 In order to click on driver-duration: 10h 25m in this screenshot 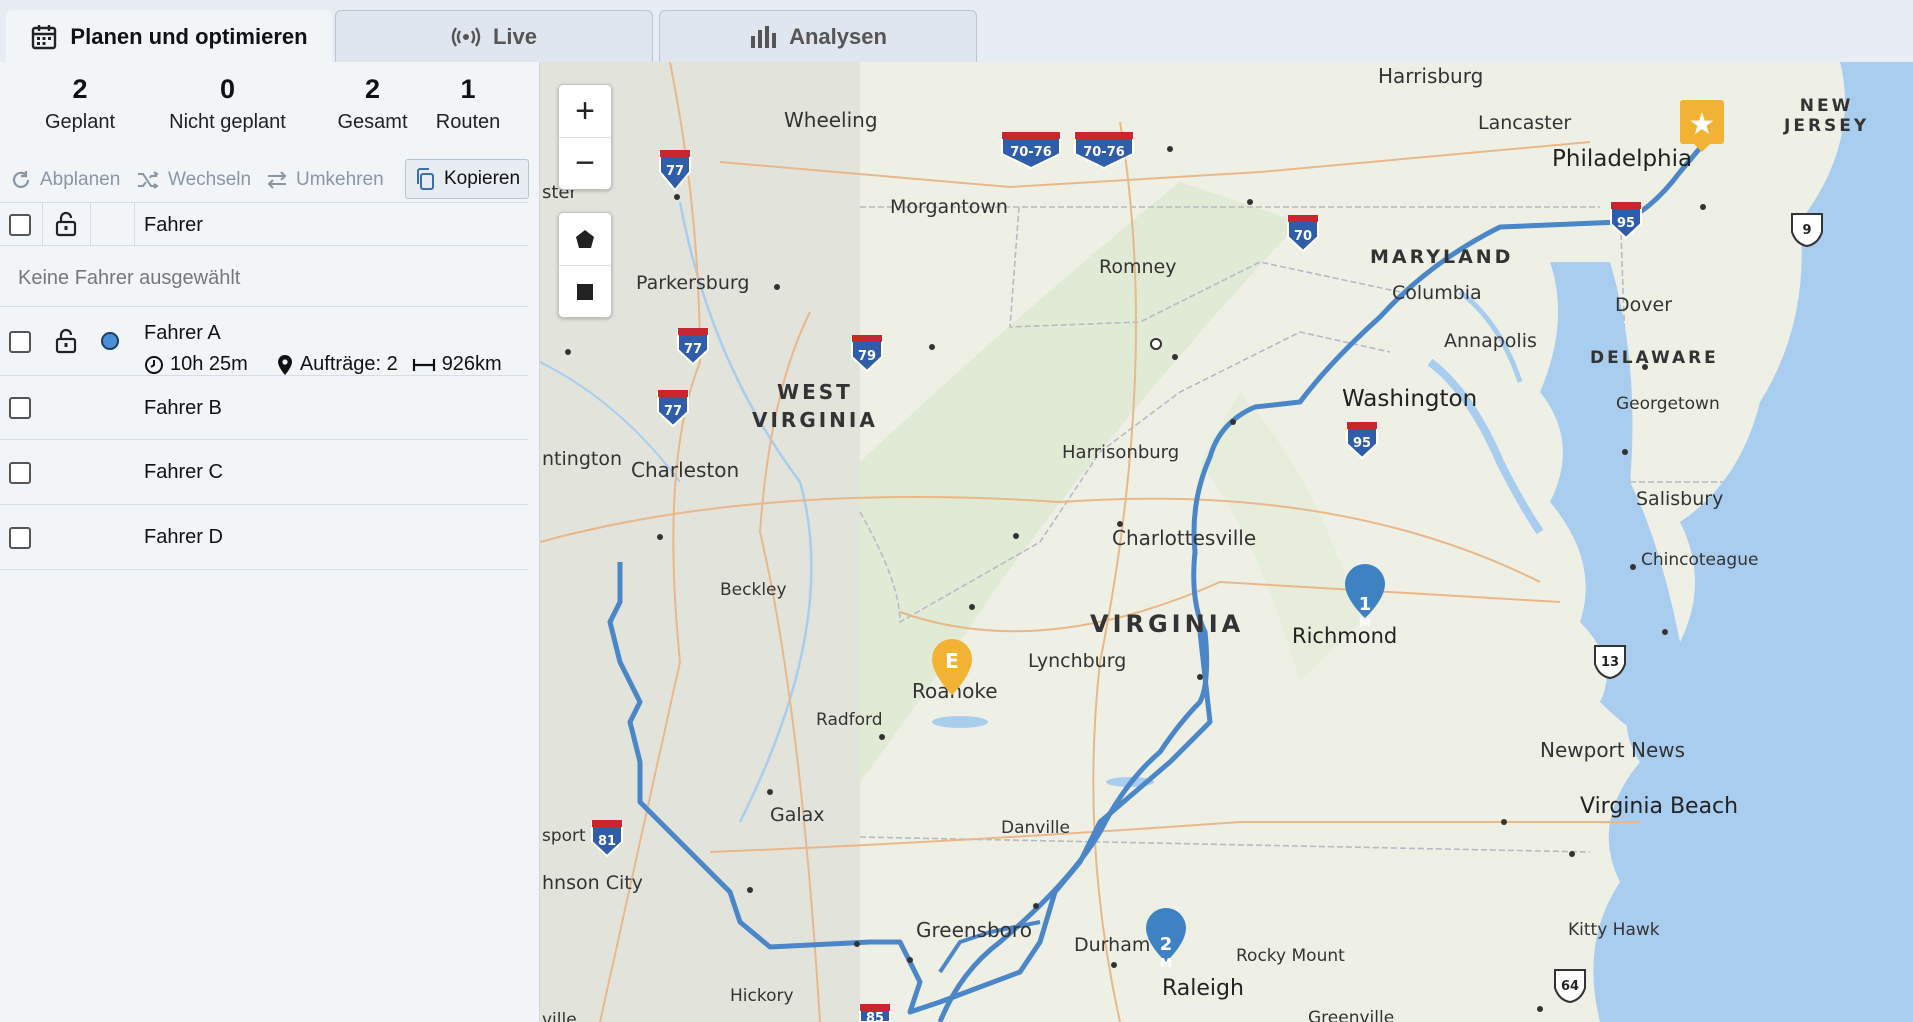, I will do `click(209, 364)`.